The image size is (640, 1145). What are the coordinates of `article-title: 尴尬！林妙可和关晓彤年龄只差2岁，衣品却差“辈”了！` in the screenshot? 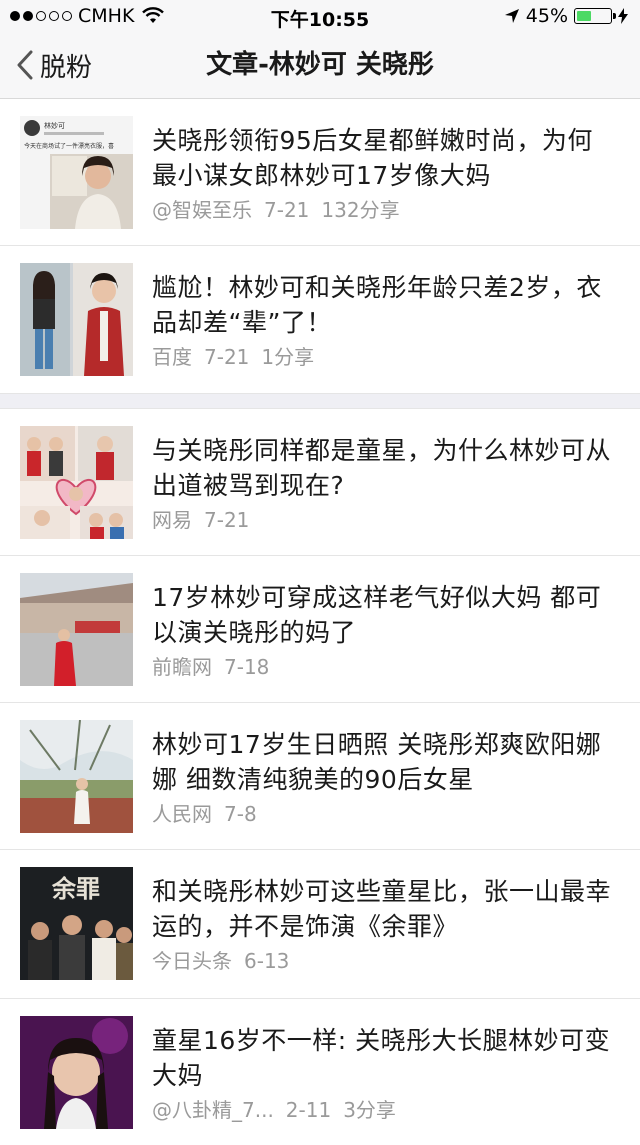 It's located at (377, 305).